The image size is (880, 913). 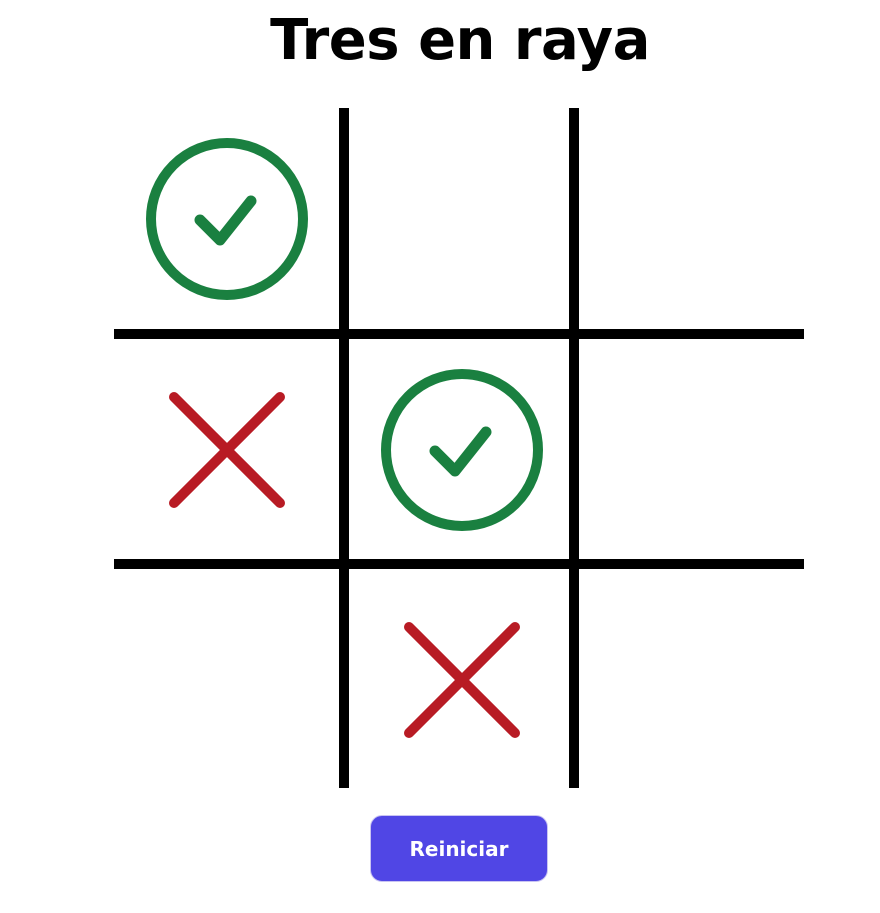 I want to click on page-title: Tres en raya, so click(x=460, y=40).